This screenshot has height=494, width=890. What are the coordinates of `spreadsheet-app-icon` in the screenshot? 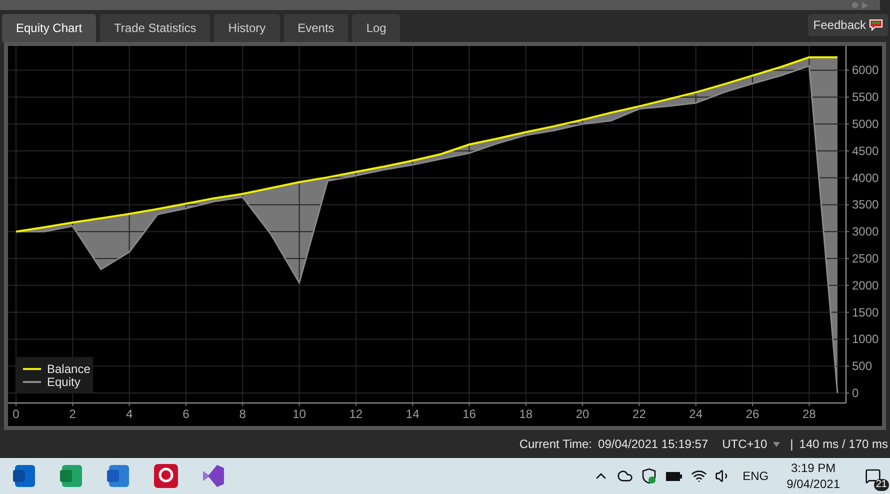 It's located at (72, 476).